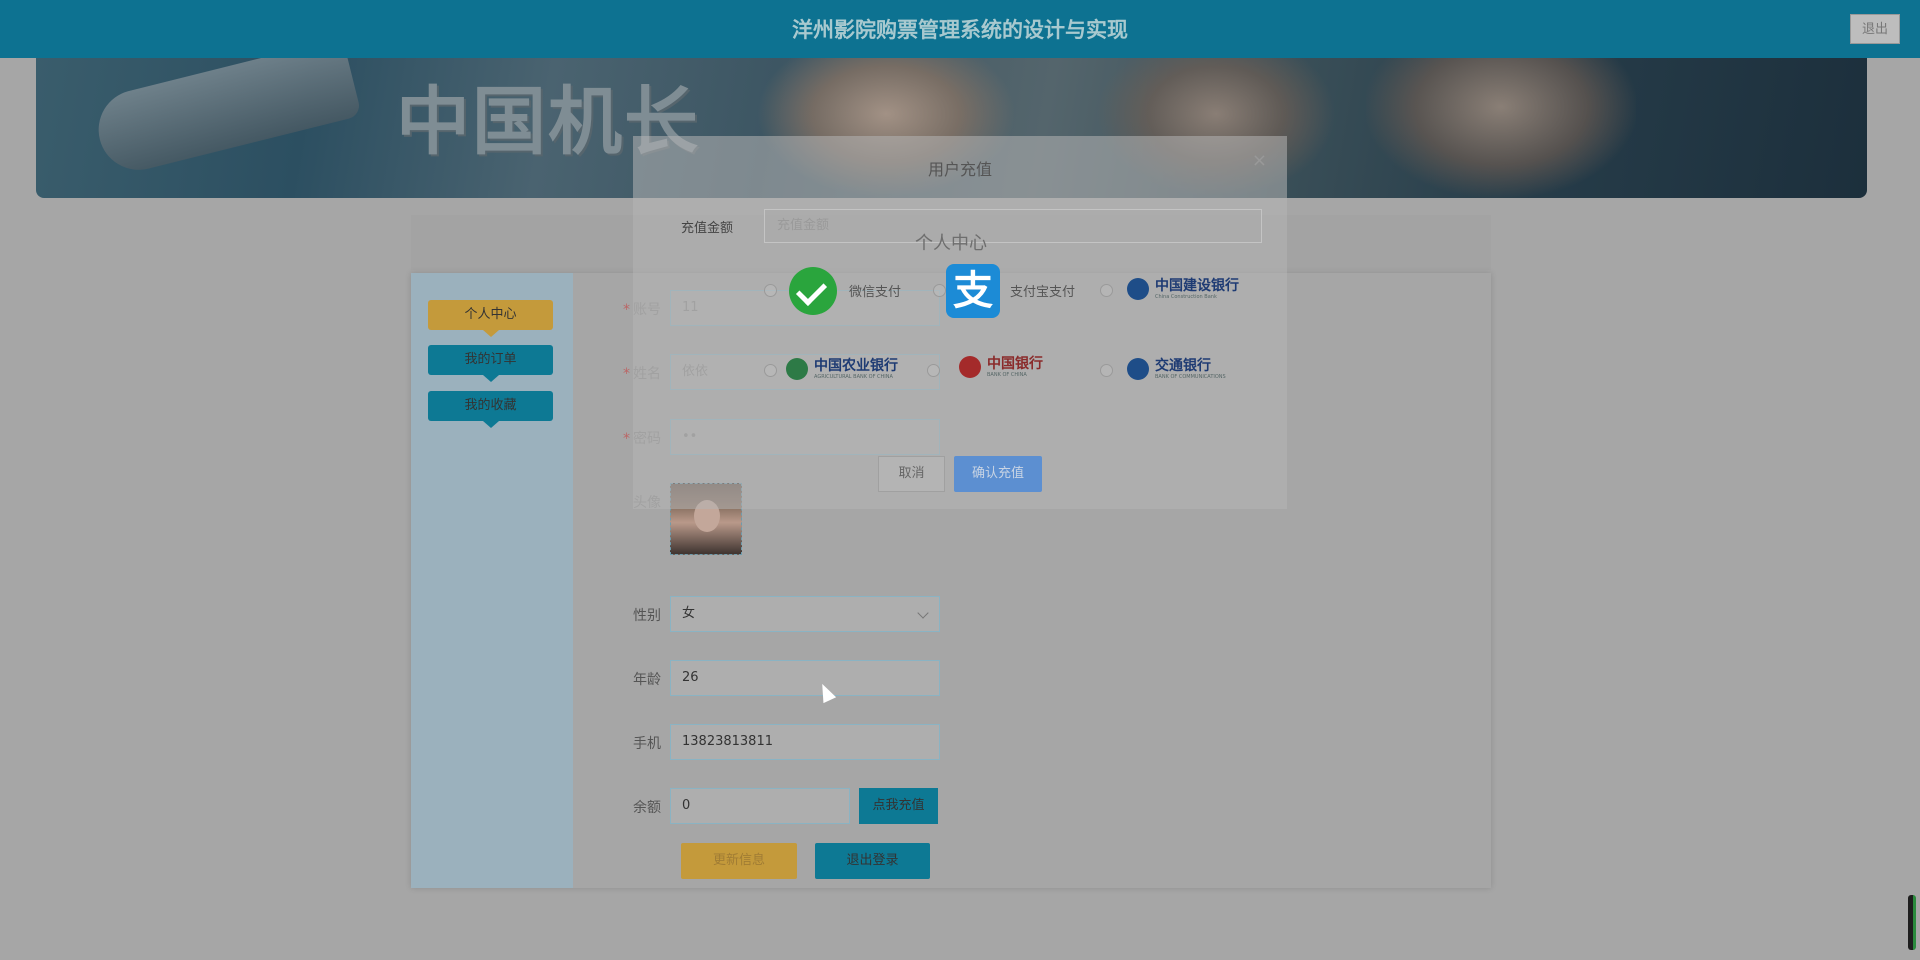  Describe the element at coordinates (872, 861) in the screenshot. I see `logout-account-button: 退出登录` at that location.